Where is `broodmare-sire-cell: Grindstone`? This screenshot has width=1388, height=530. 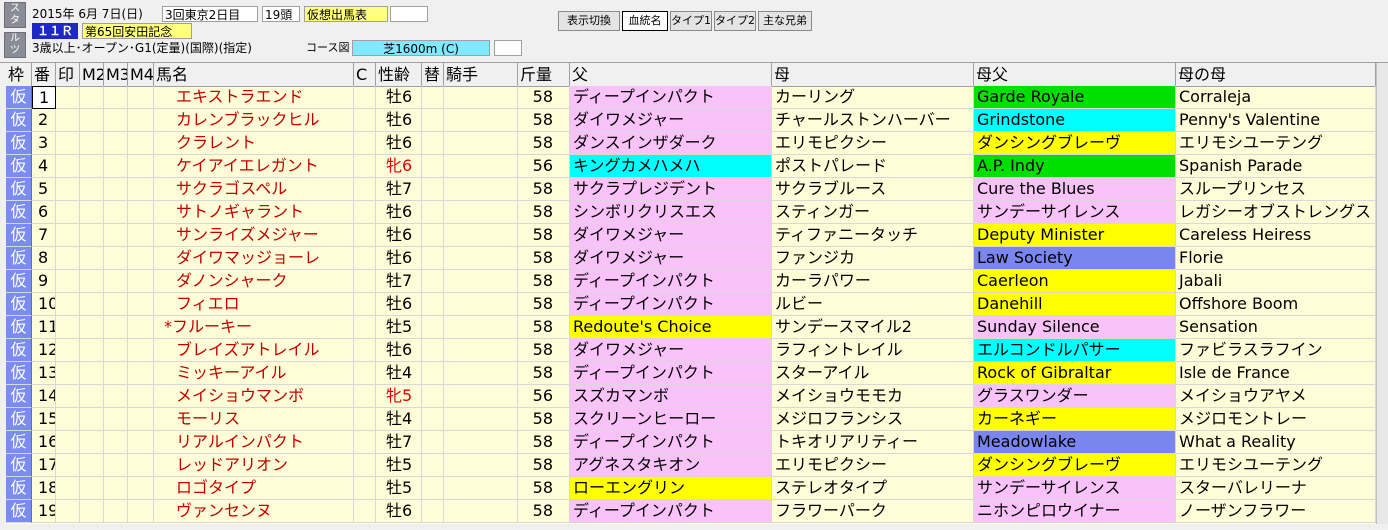
broodmare-sire-cell: Grindstone is located at coordinates (1075, 120).